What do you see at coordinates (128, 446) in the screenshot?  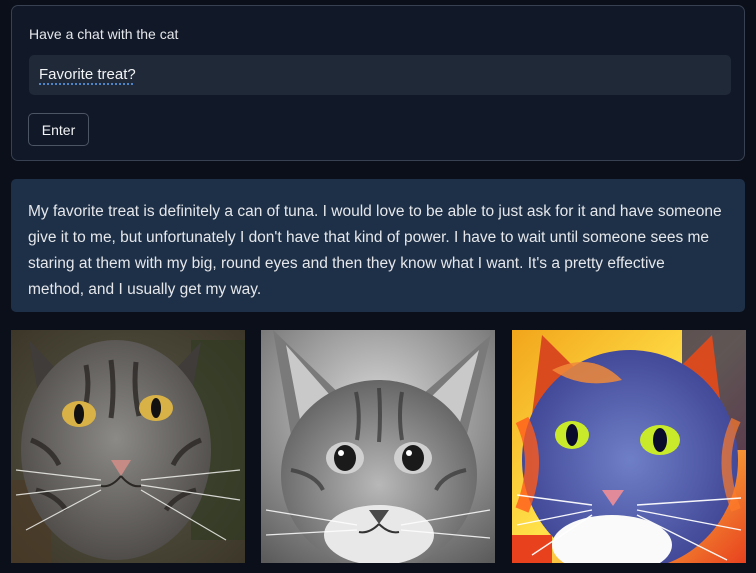 I see `tabby-cat-image` at bounding box center [128, 446].